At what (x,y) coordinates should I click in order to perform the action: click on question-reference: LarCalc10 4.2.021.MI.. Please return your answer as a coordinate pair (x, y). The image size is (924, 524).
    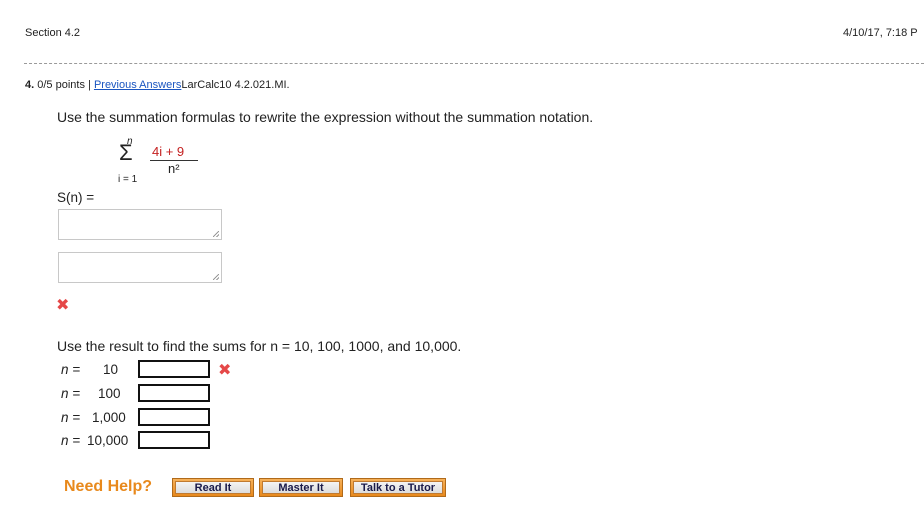
    Looking at the image, I should click on (235, 85).